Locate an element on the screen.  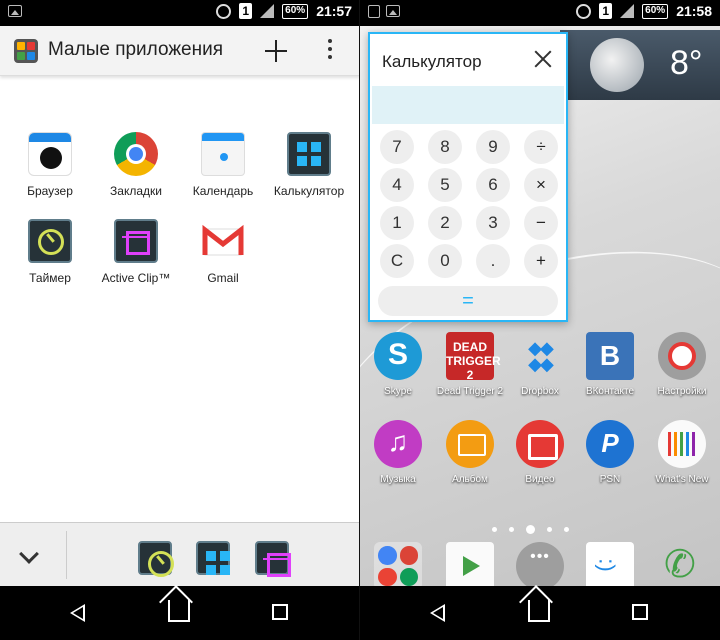
app-browser: Браузер is located at coordinates (50, 165).